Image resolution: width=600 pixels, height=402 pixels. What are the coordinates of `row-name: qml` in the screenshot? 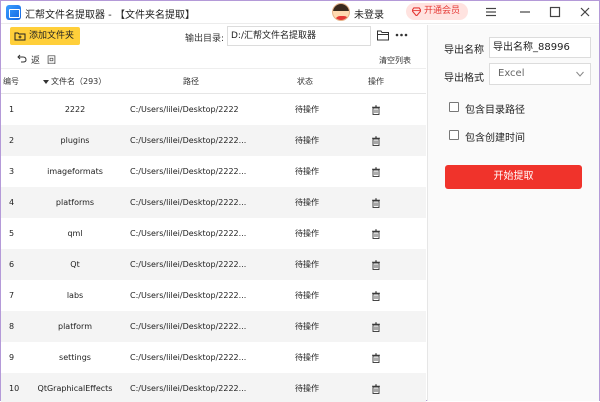 It's located at (75, 233).